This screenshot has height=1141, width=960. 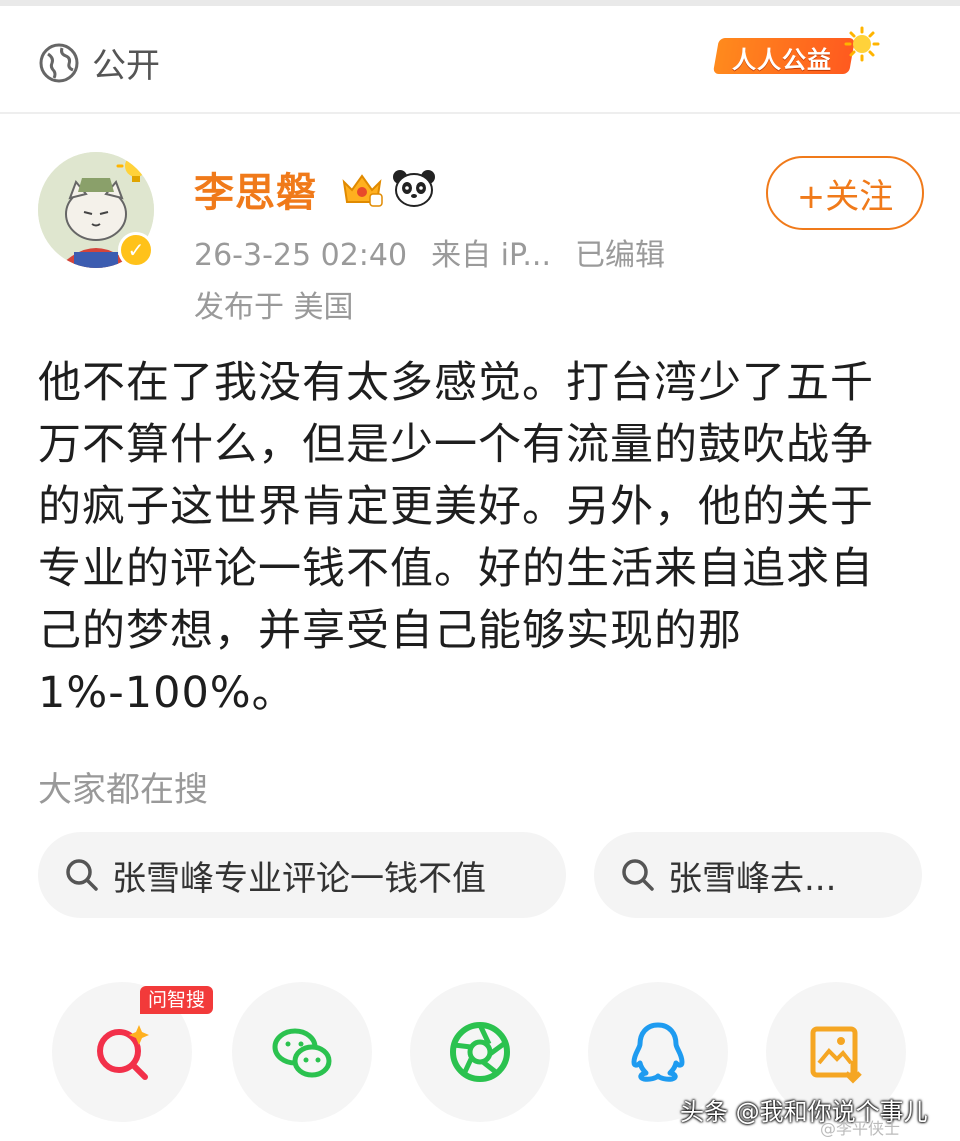 I want to click on qq-icon, so click(x=658, y=1052).